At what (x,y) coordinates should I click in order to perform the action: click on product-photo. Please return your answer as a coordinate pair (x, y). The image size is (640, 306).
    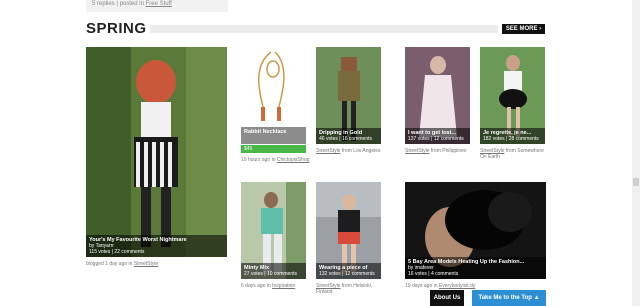
    Looking at the image, I should click on (273, 87).